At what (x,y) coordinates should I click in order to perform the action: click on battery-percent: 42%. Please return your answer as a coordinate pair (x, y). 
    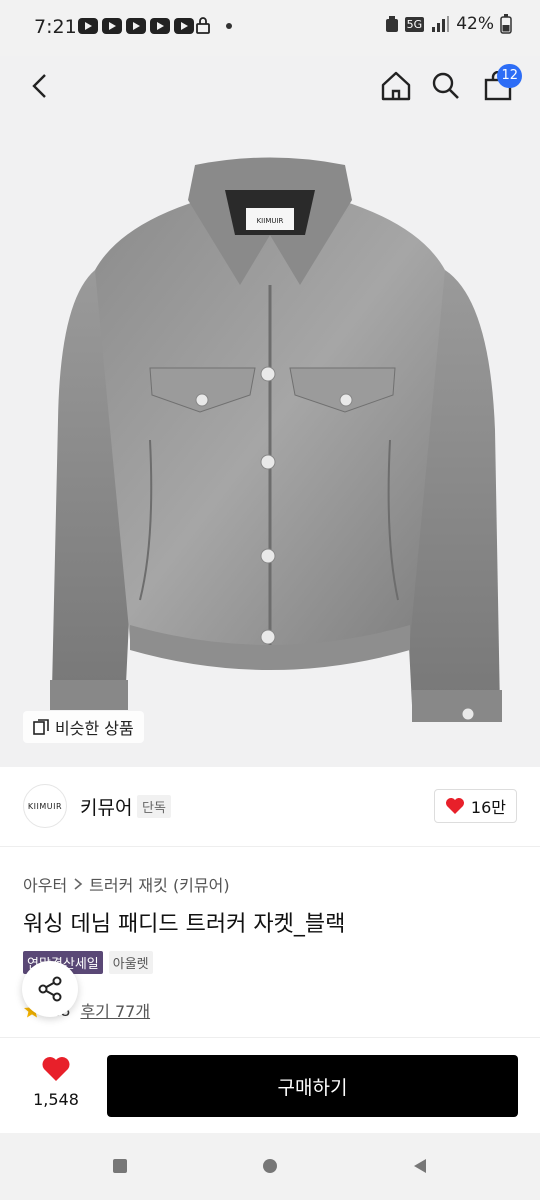
    Looking at the image, I should click on (475, 24).